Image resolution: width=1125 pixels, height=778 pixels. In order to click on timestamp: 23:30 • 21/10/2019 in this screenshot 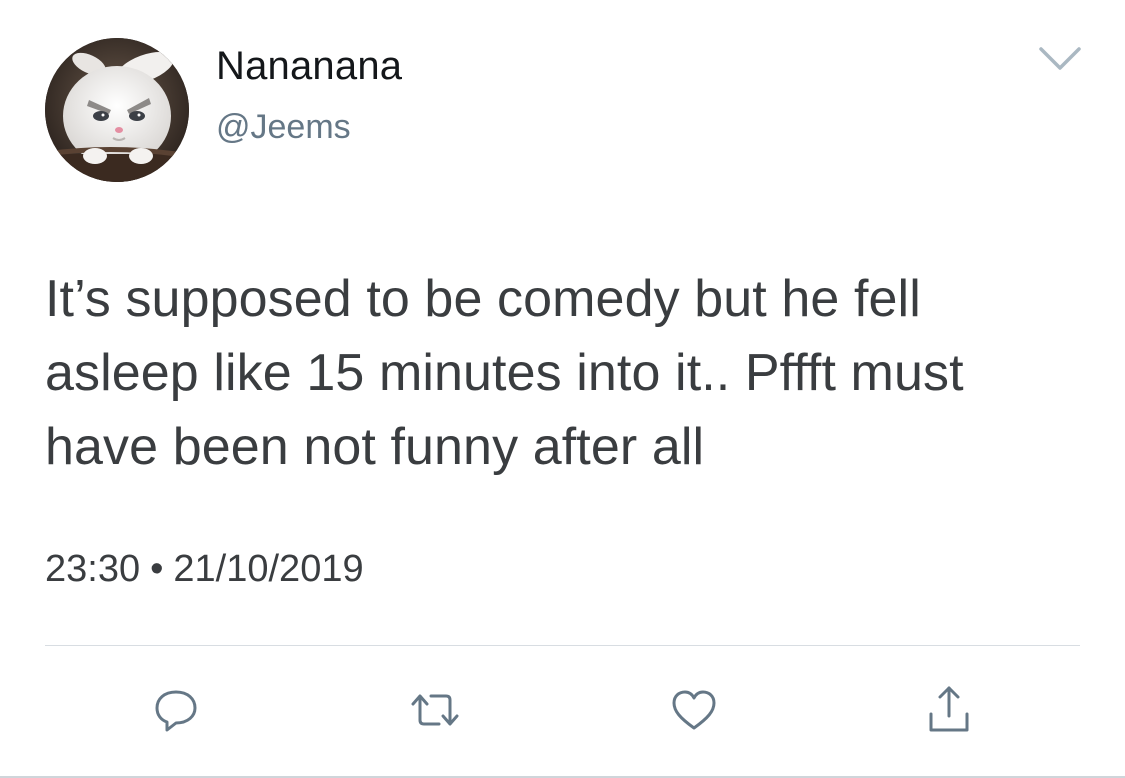, I will do `click(204, 569)`.